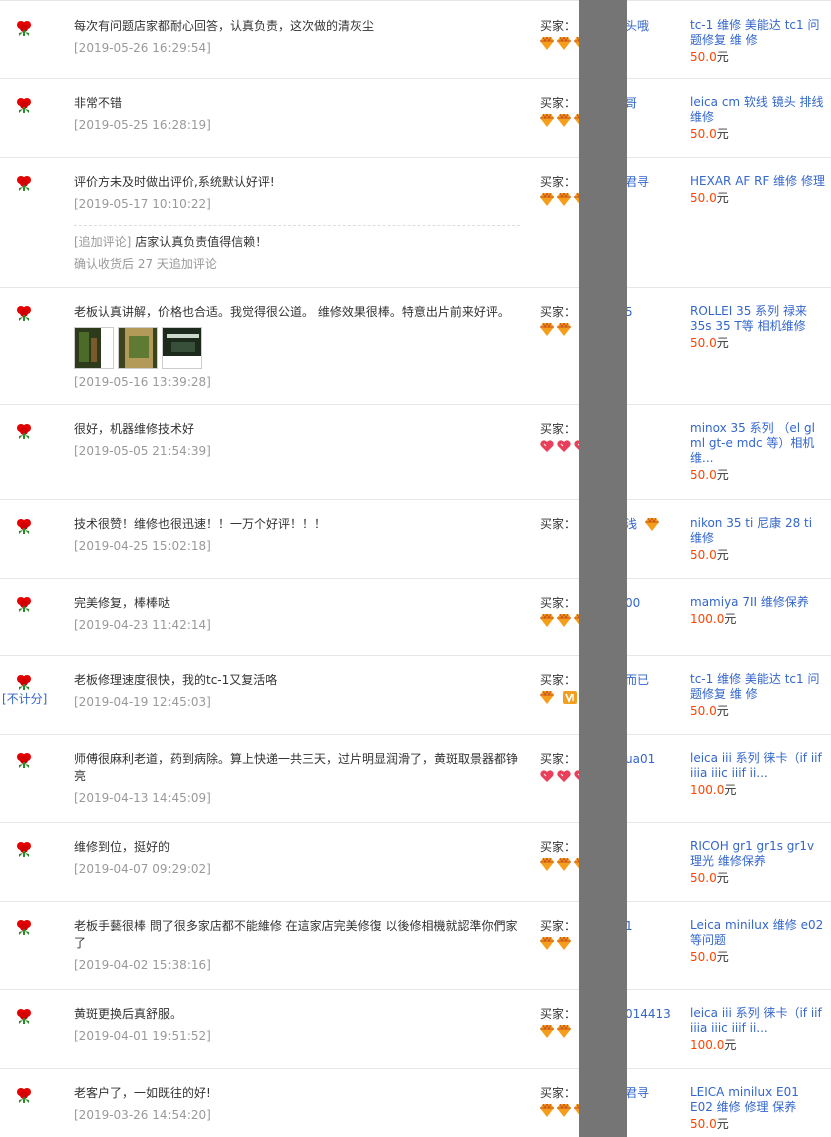  What do you see at coordinates (648, 1014) in the screenshot?
I see `buyer-name-link: 014413` at bounding box center [648, 1014].